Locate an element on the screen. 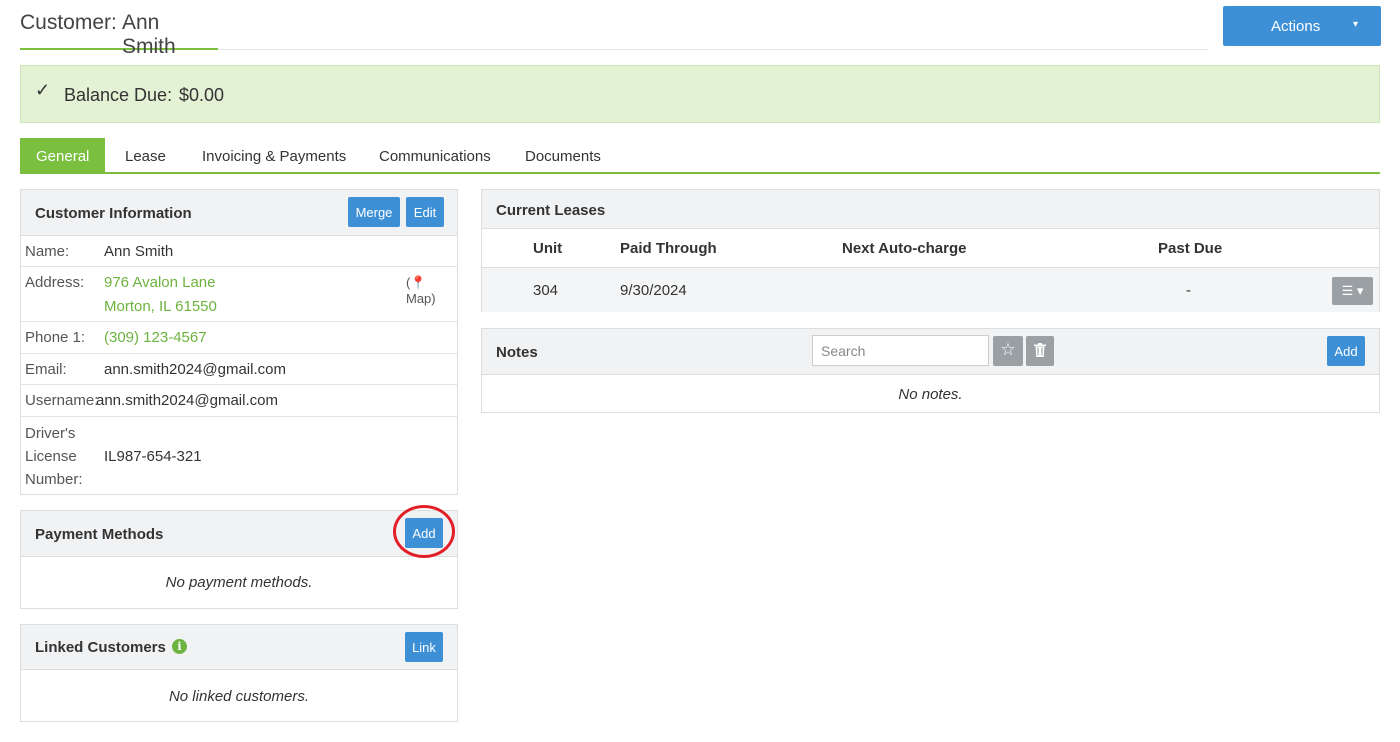 This screenshot has width=1400, height=742. notes-search-input: Search is located at coordinates (900, 350).